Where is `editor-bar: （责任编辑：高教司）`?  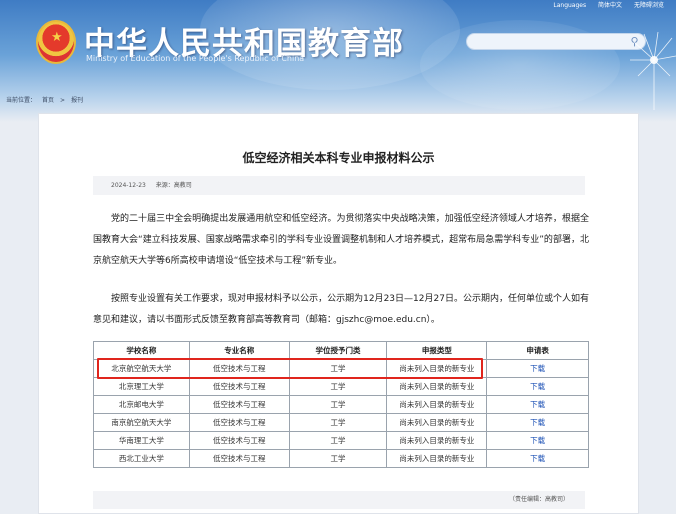
editor-bar: （责任编辑：高教司） is located at coordinates (339, 500).